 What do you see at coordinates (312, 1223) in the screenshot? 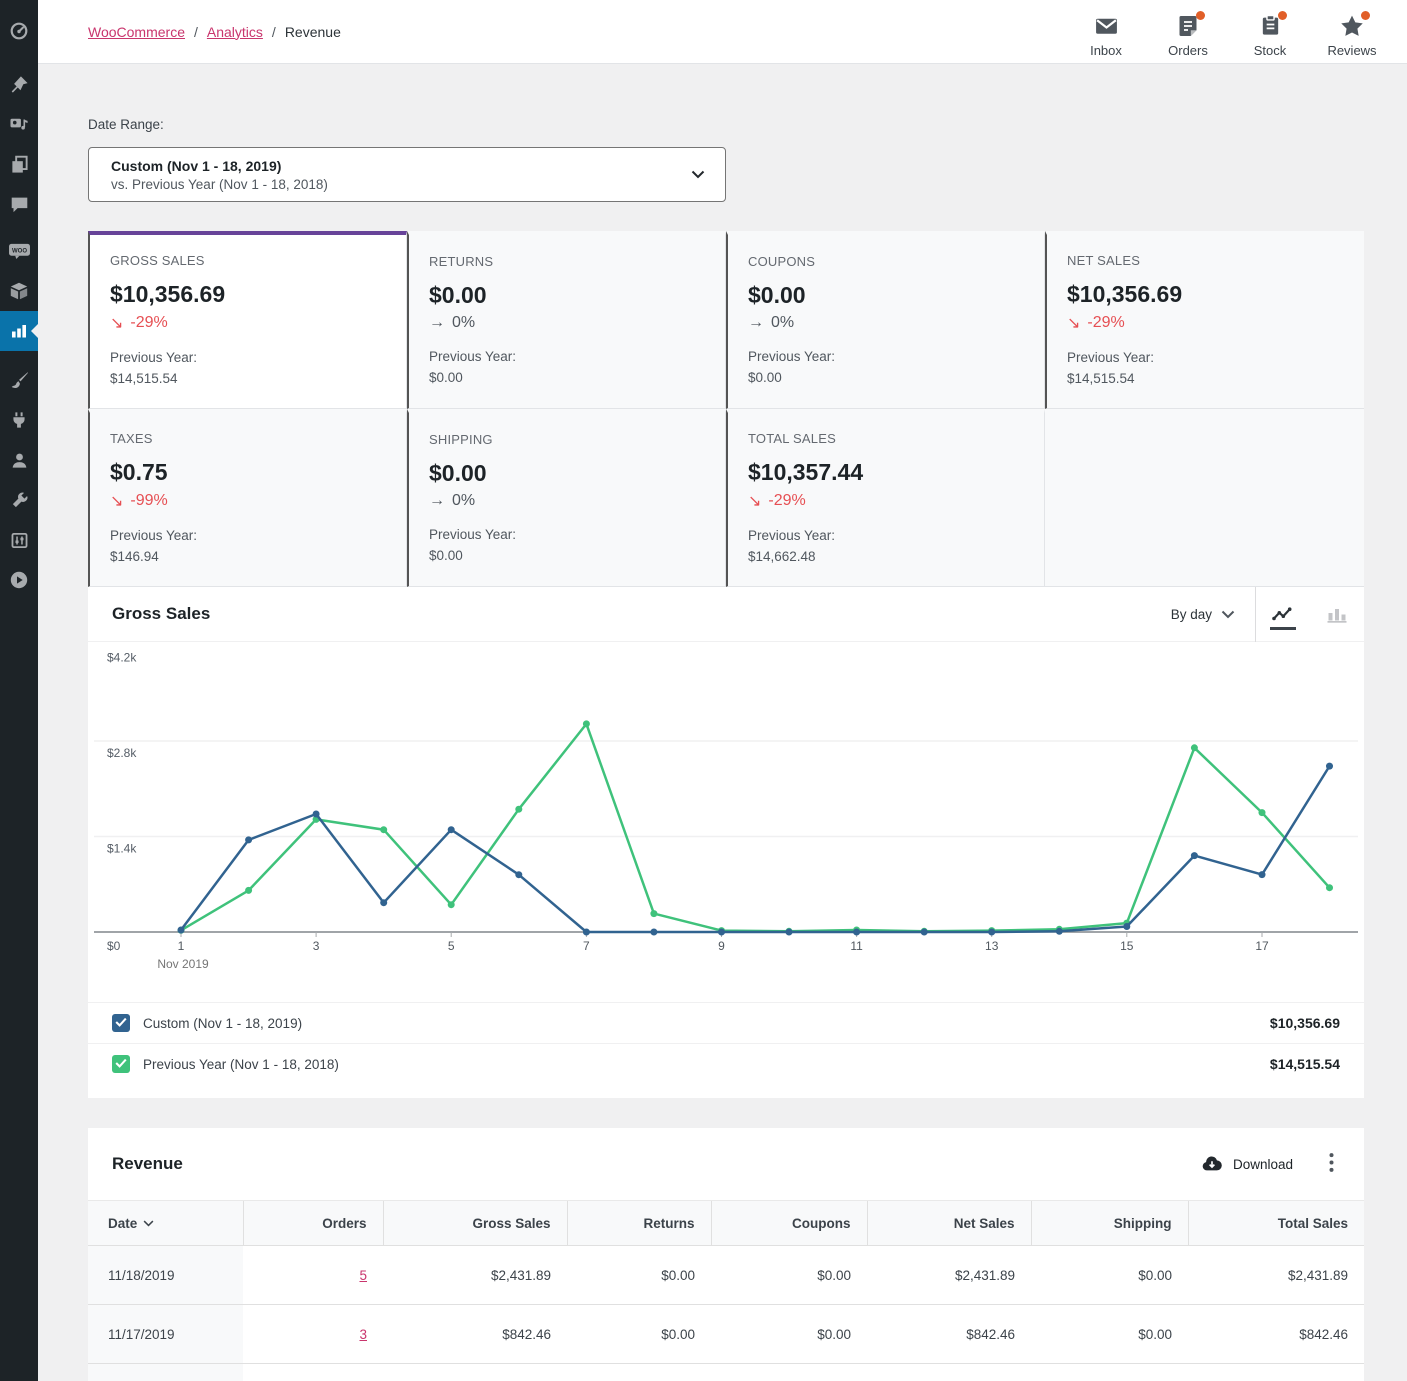
I see `column-header-orders: Orders` at bounding box center [312, 1223].